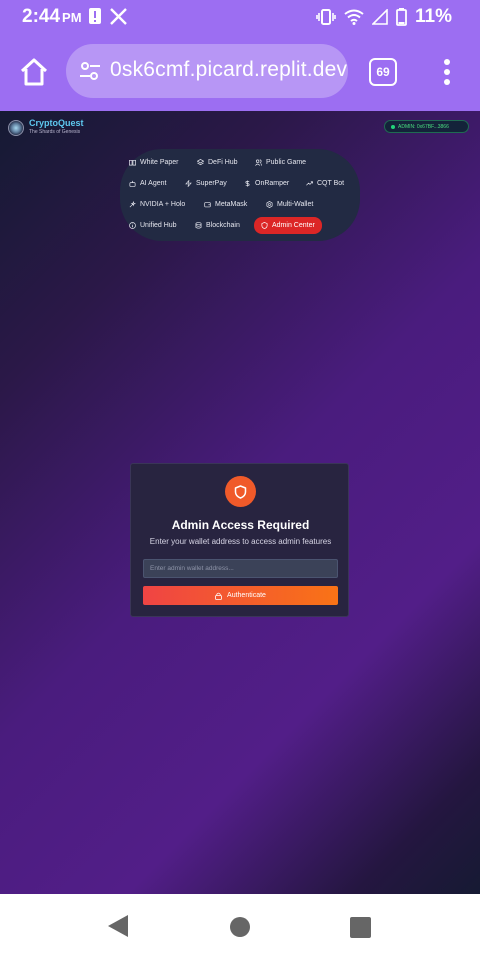  Describe the element at coordinates (72, 17) in the screenshot. I see `status-ampm: PM` at that location.